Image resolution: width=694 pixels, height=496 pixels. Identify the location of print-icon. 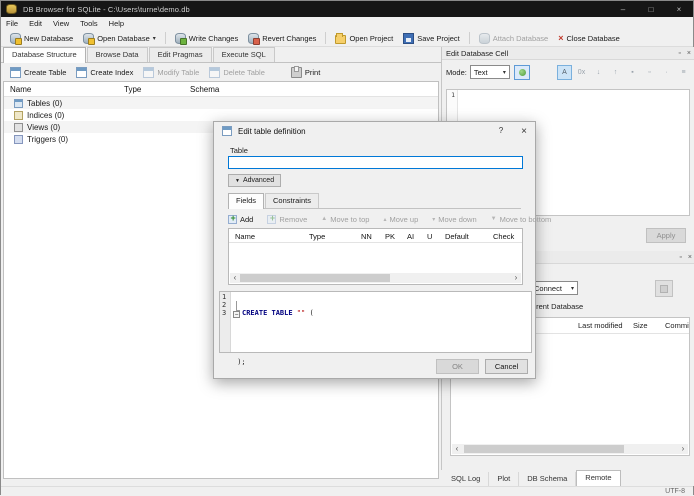
(296, 72).